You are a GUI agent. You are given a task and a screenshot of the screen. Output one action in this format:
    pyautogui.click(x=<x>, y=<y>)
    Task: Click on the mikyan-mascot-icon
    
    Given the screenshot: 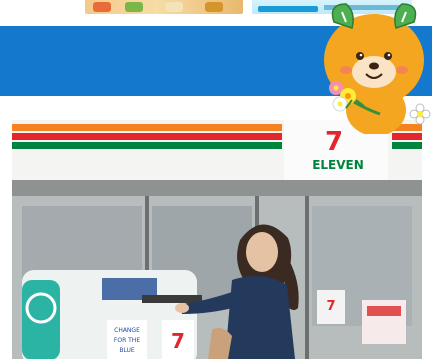 What is the action you would take?
    pyautogui.click(x=374, y=69)
    